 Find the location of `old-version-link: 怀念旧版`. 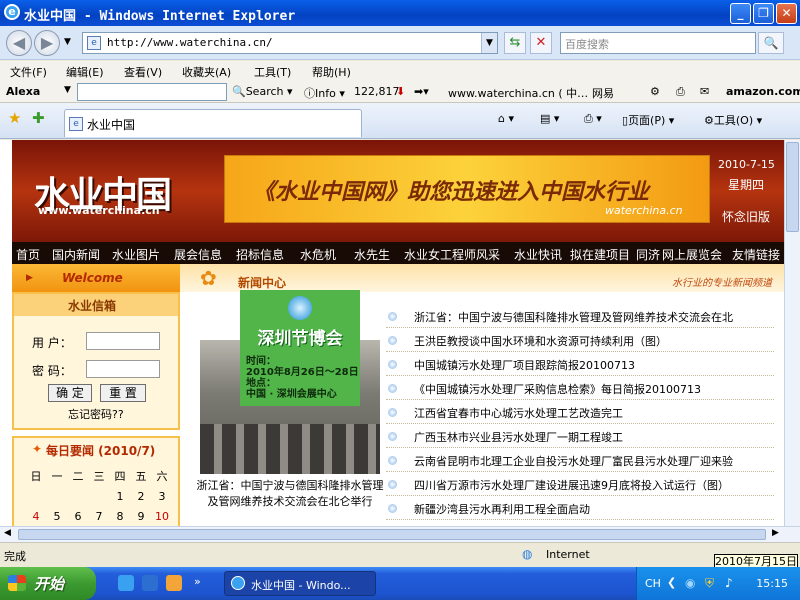

old-version-link: 怀念旧版 is located at coordinates (746, 216).